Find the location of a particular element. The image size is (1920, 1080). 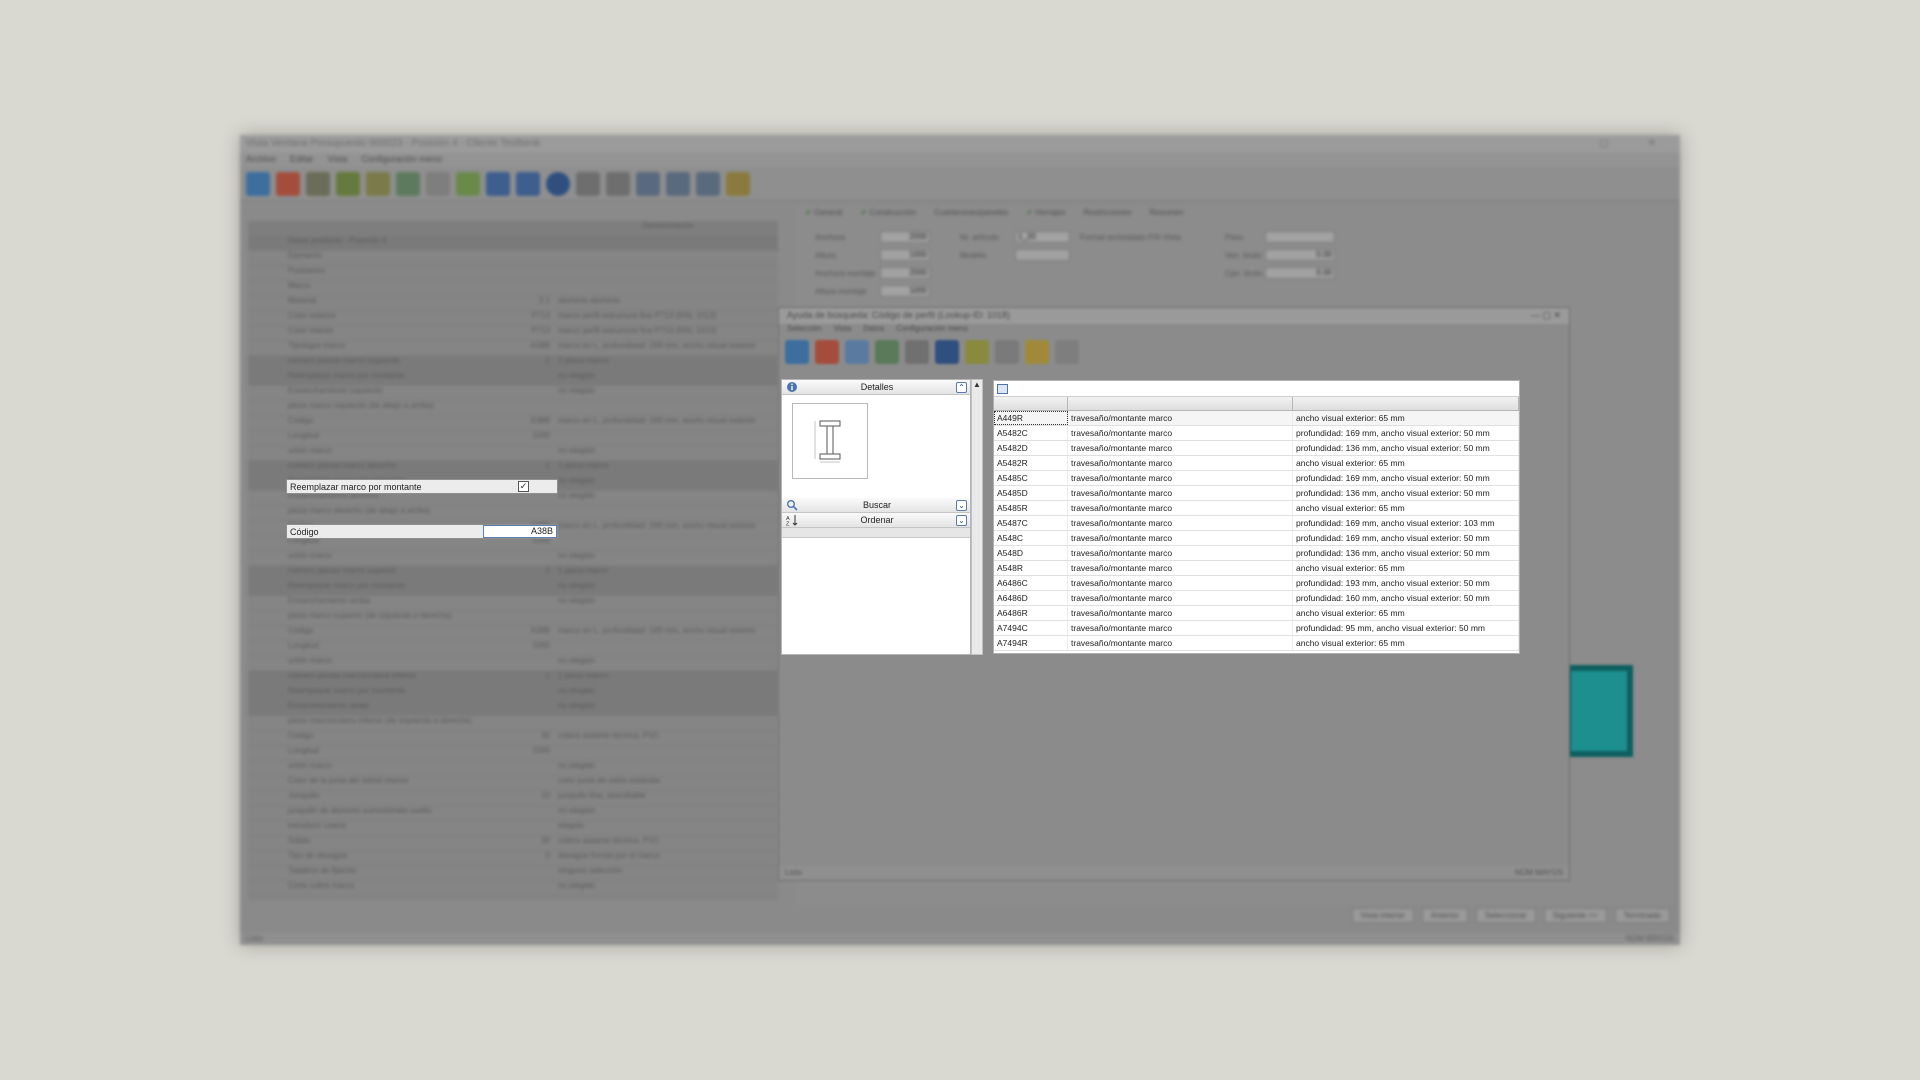

table-icon is located at coordinates (1002, 388).